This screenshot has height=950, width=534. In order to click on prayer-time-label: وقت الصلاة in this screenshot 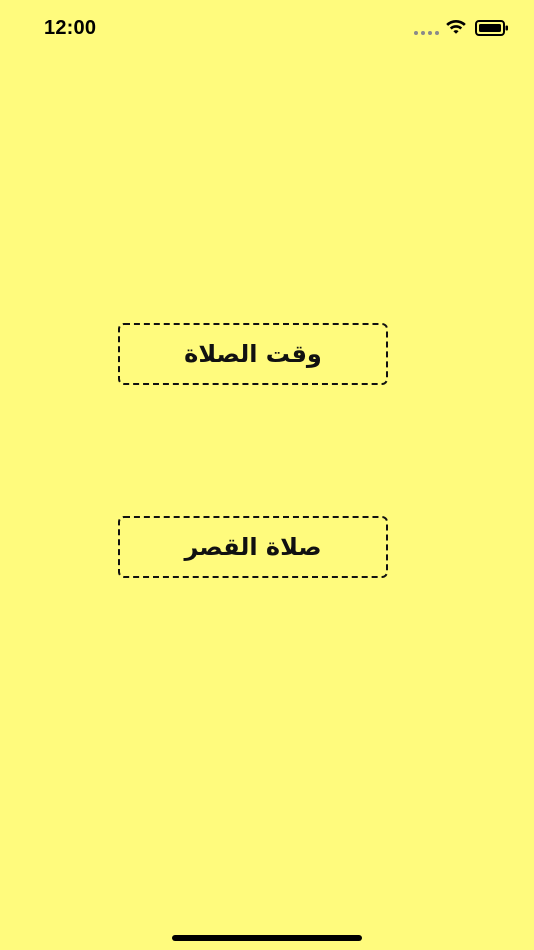, I will do `click(253, 354)`.